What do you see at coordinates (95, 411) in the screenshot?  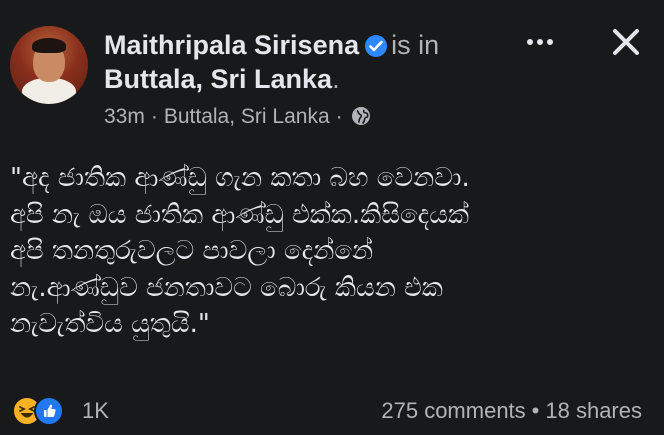 I see `reaction-count: 1K` at bounding box center [95, 411].